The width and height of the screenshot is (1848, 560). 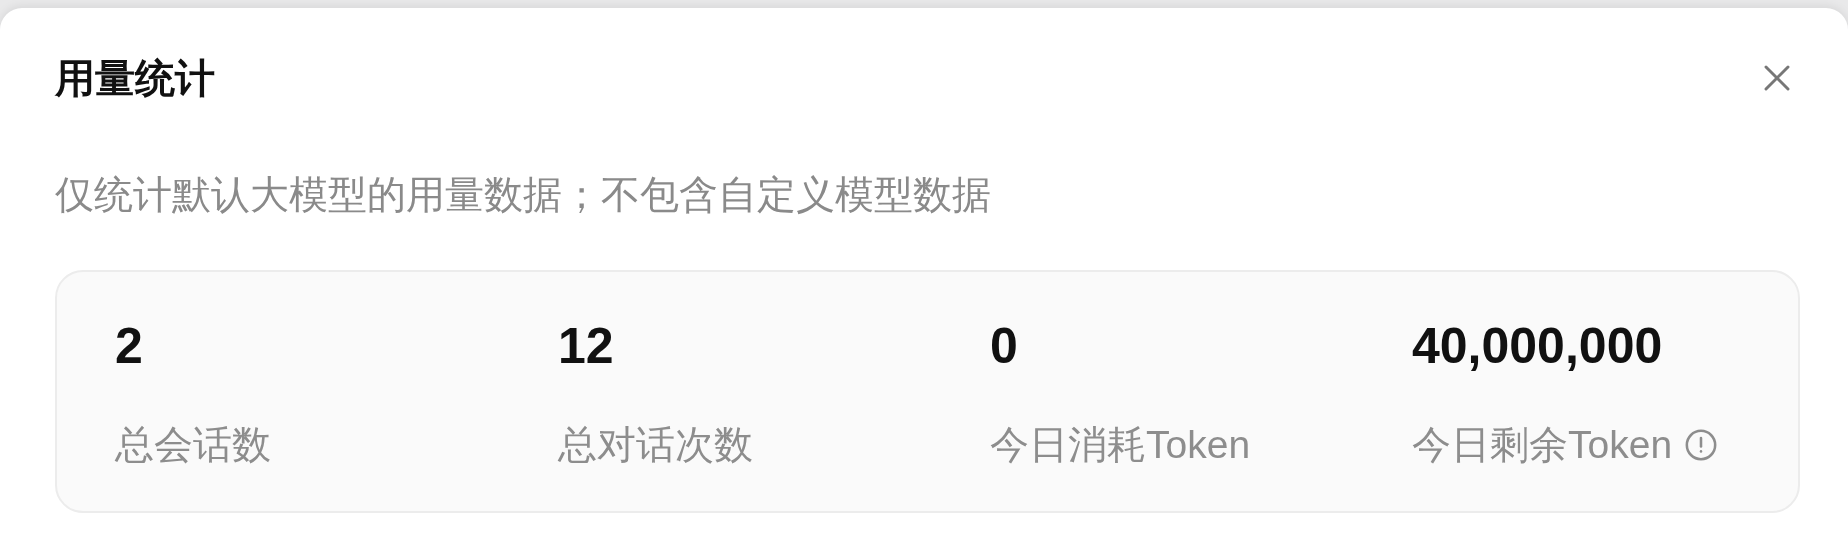 What do you see at coordinates (655, 445) in the screenshot?
I see `stat-label: 总对话次数` at bounding box center [655, 445].